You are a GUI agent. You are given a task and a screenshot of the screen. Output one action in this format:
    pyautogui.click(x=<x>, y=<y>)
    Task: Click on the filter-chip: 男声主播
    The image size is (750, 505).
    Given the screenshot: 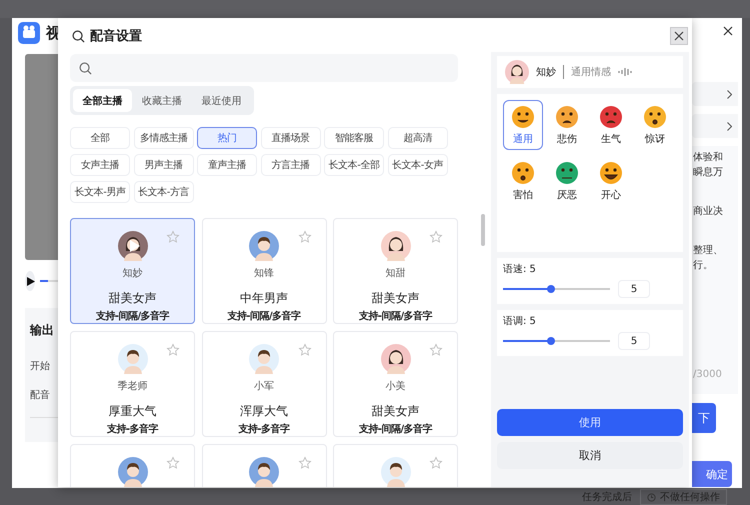 What is the action you would take?
    pyautogui.click(x=164, y=165)
    